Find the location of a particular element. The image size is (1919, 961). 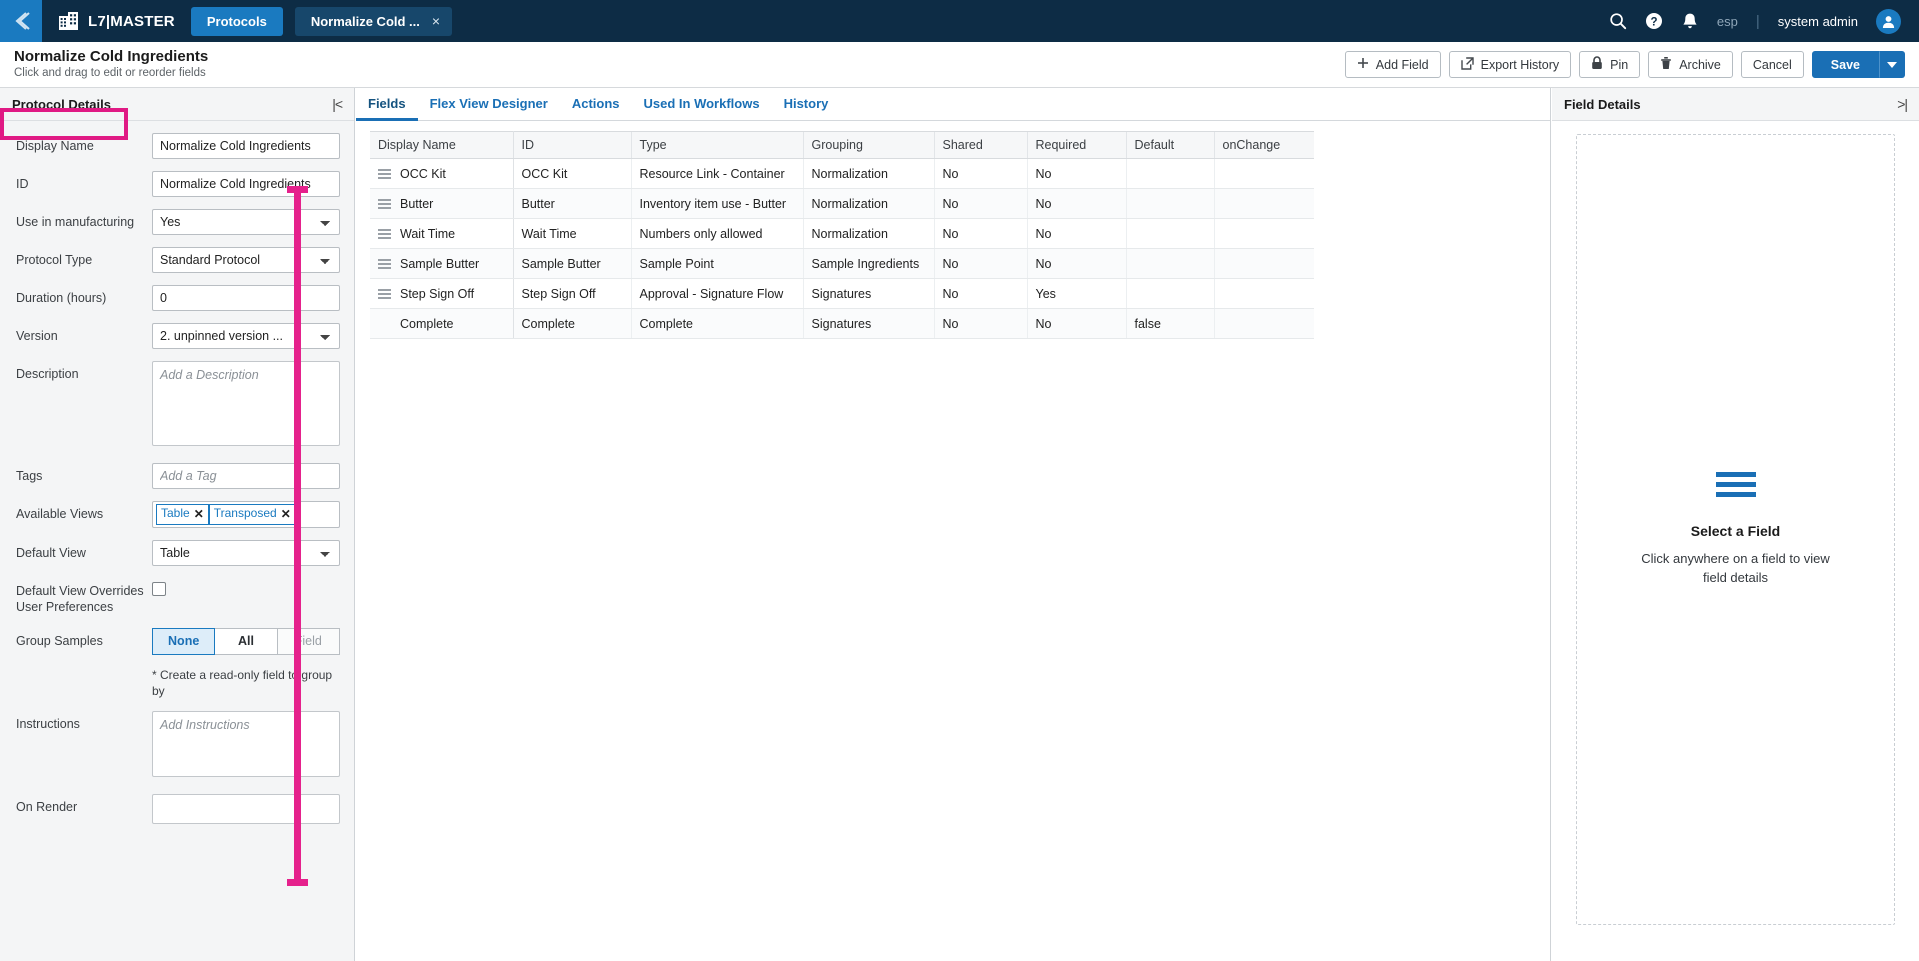

duration-hours-input is located at coordinates (246, 298).